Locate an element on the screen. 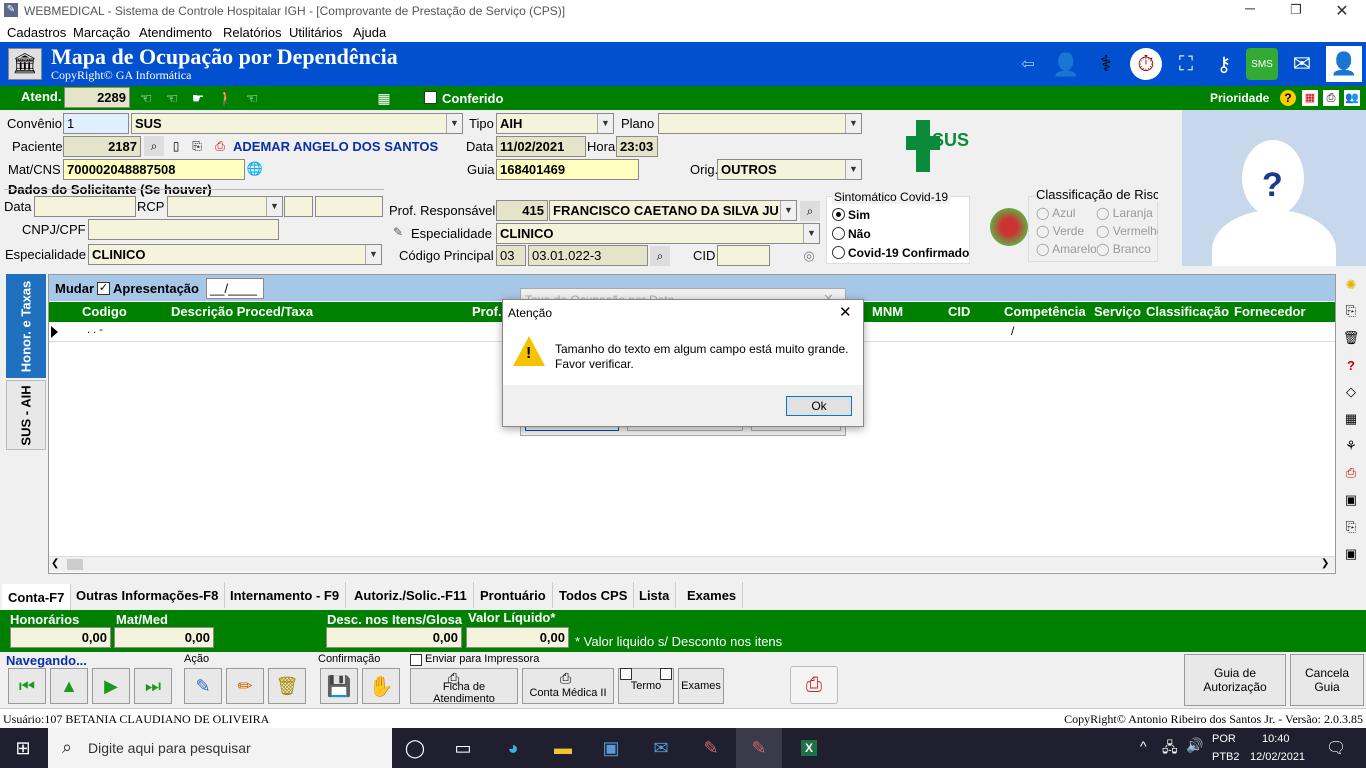 The width and height of the screenshot is (1366, 768). edit-record-button: ✏ is located at coordinates (245, 686).